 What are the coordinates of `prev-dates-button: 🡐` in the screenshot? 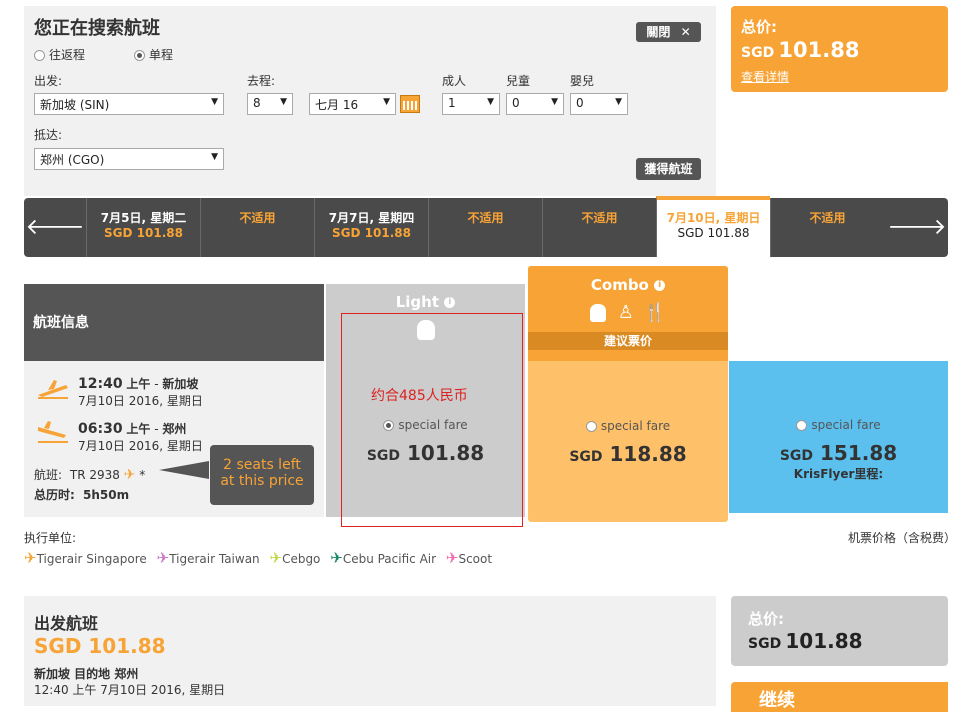 It's located at (55, 227).